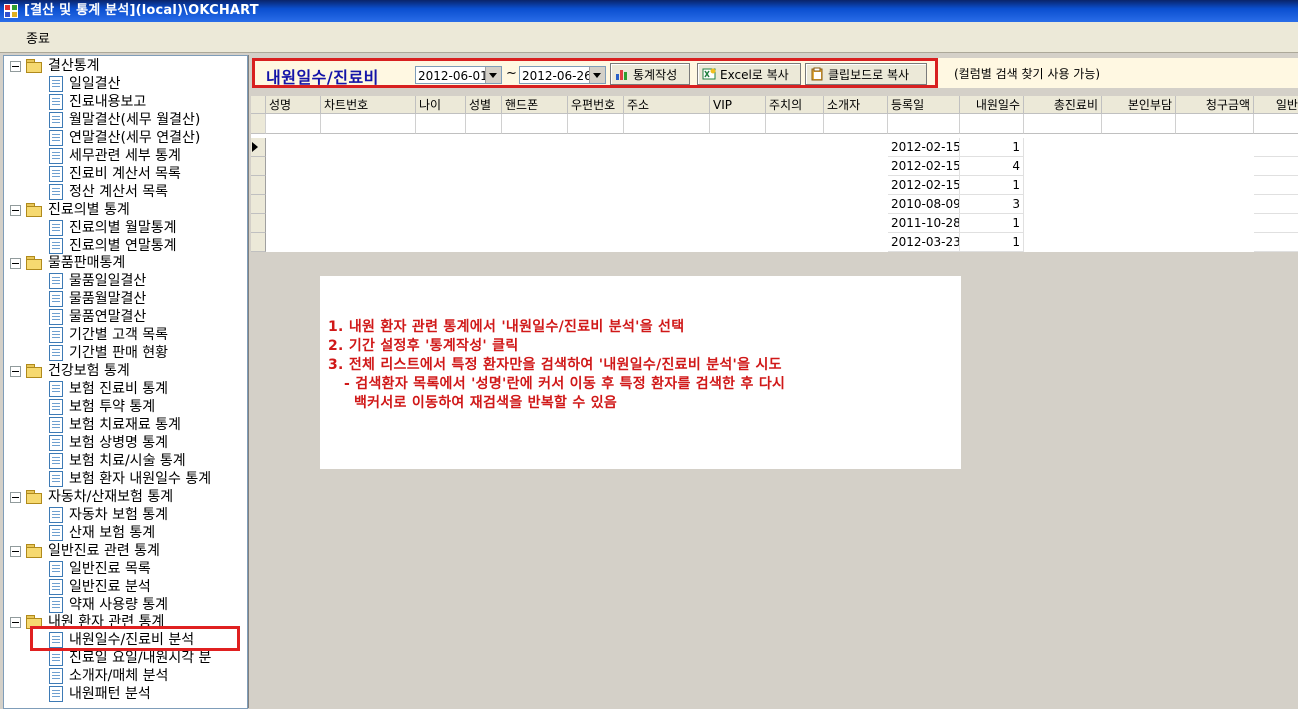 This screenshot has height=709, width=1298. I want to click on column-header: 일반진료, so click(1276, 105).